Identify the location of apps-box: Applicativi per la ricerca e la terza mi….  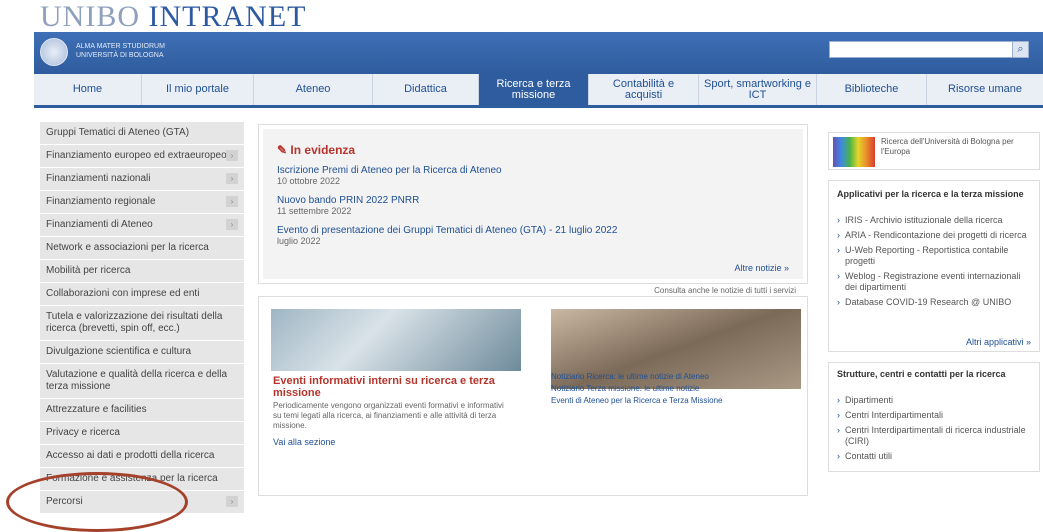
(934, 266).